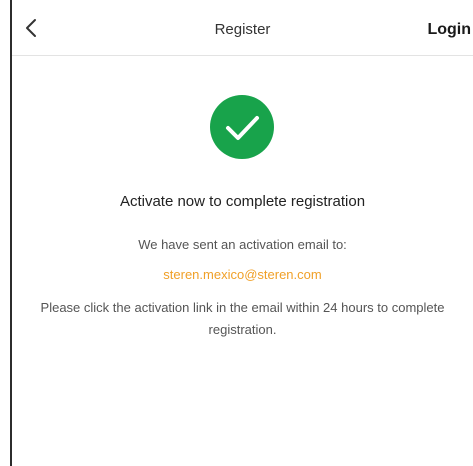 The height and width of the screenshot is (466, 473). I want to click on page-title: Register, so click(242, 29).